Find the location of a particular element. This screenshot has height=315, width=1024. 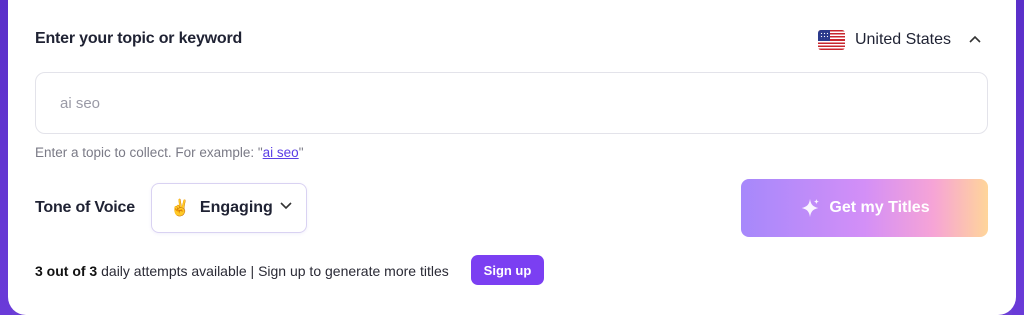

get-titles-button: Get my Titles is located at coordinates (864, 208).